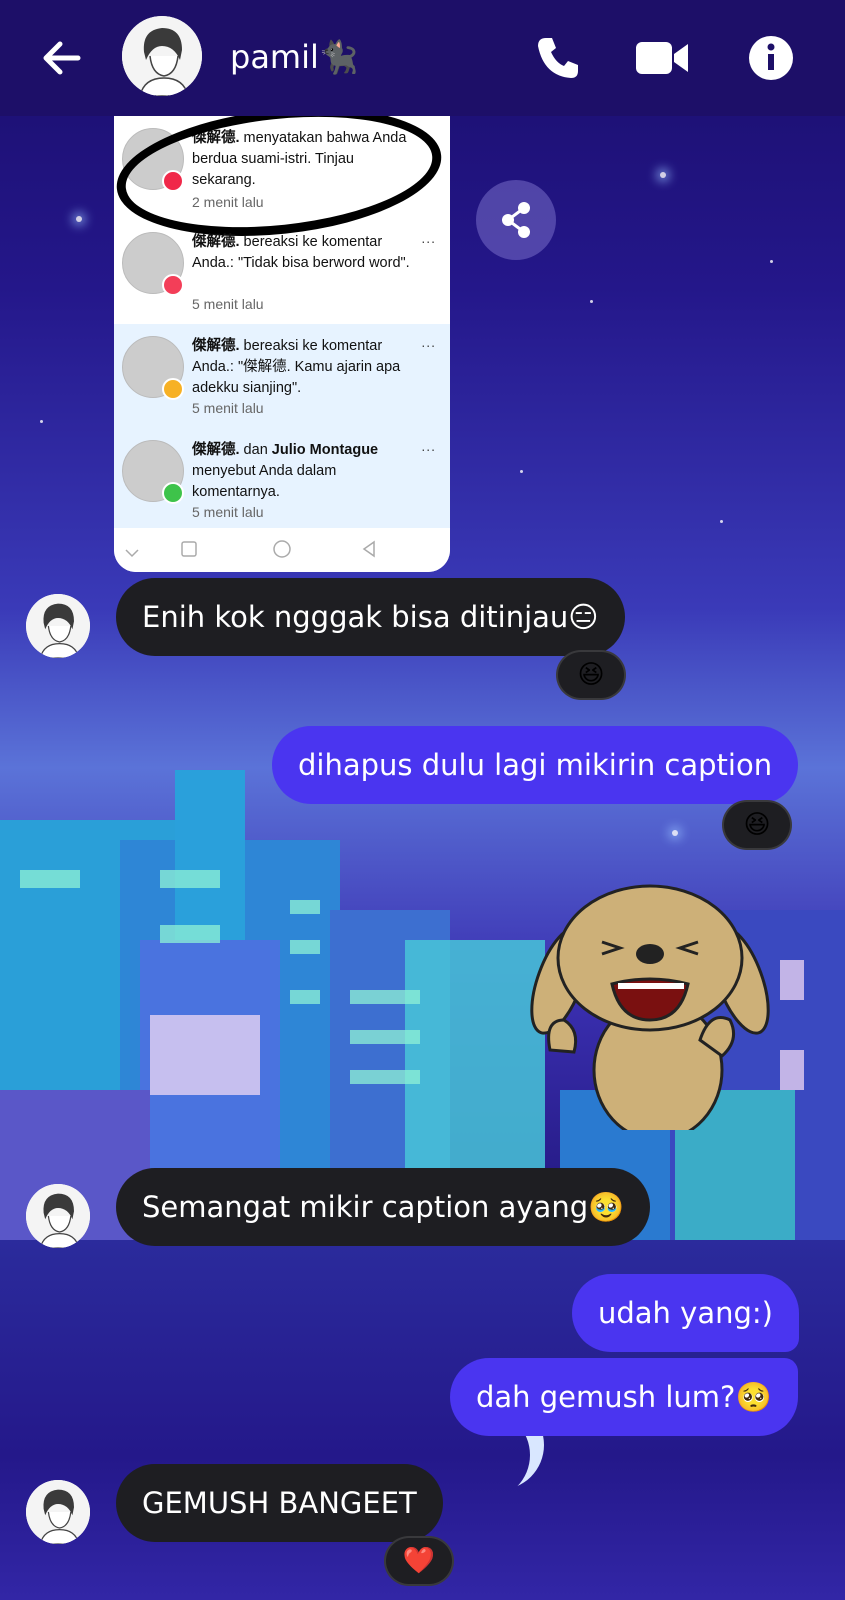 This screenshot has width=845, height=1600. I want to click on phone-icon, so click(558, 58).